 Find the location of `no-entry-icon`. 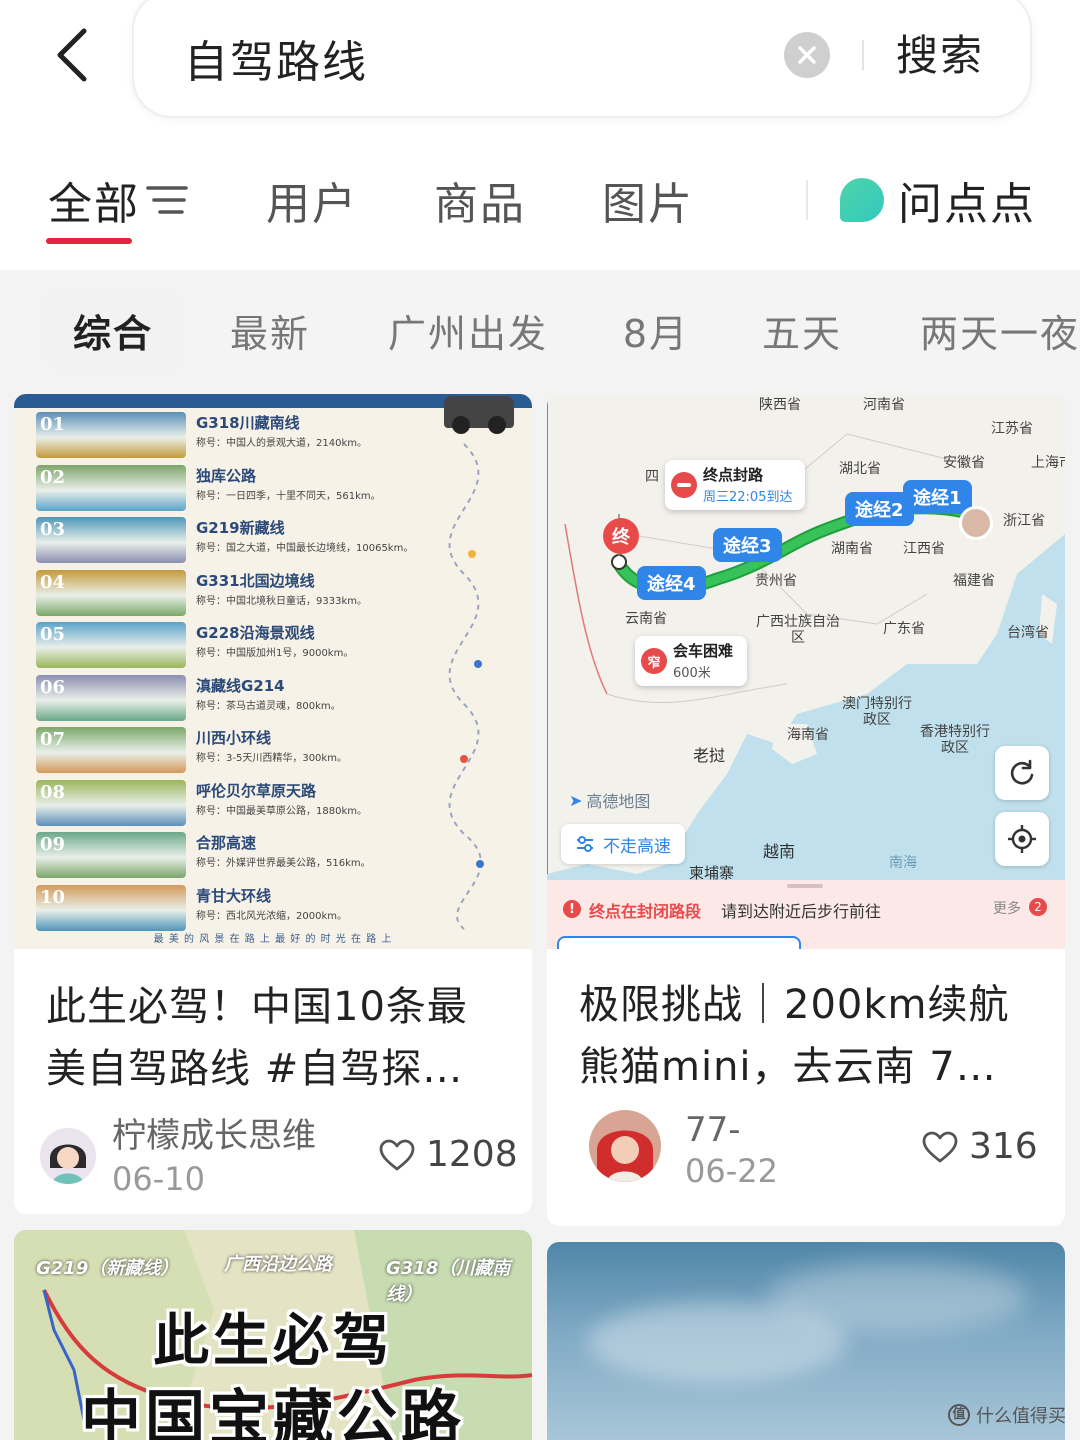

no-entry-icon is located at coordinates (684, 485).